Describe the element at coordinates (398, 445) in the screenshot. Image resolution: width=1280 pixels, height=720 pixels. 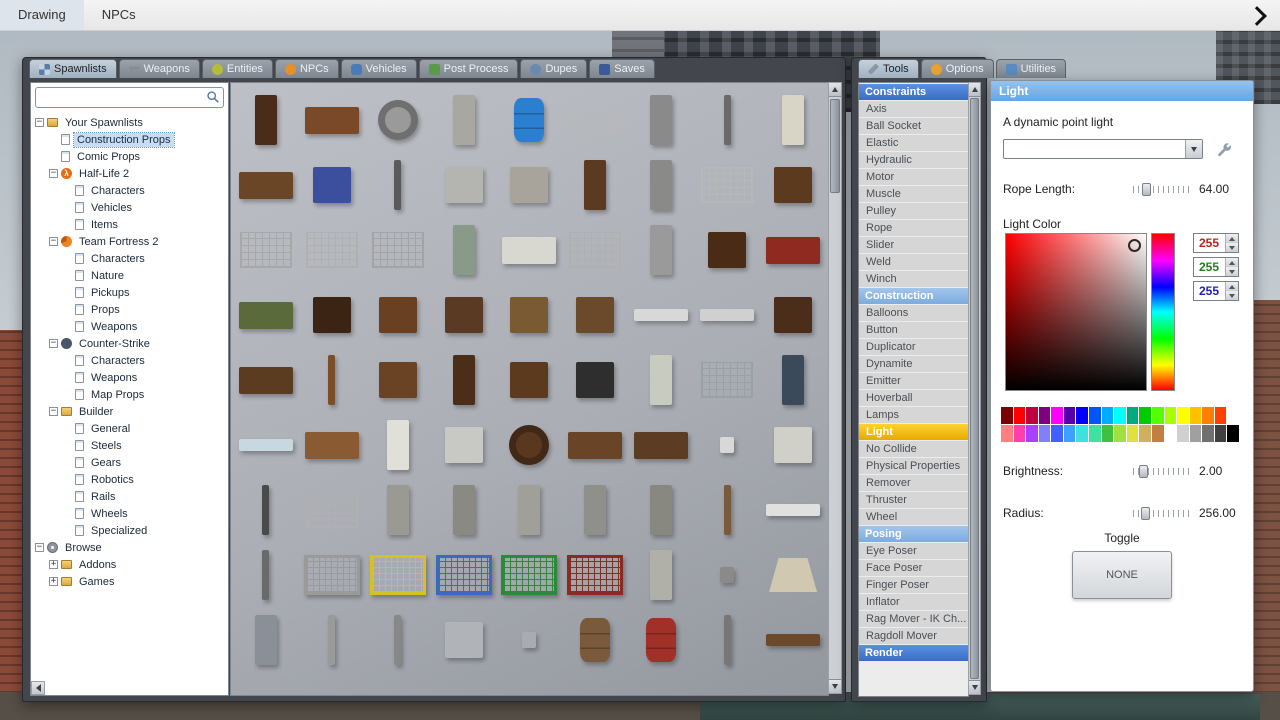
I see `prop-sink` at that location.